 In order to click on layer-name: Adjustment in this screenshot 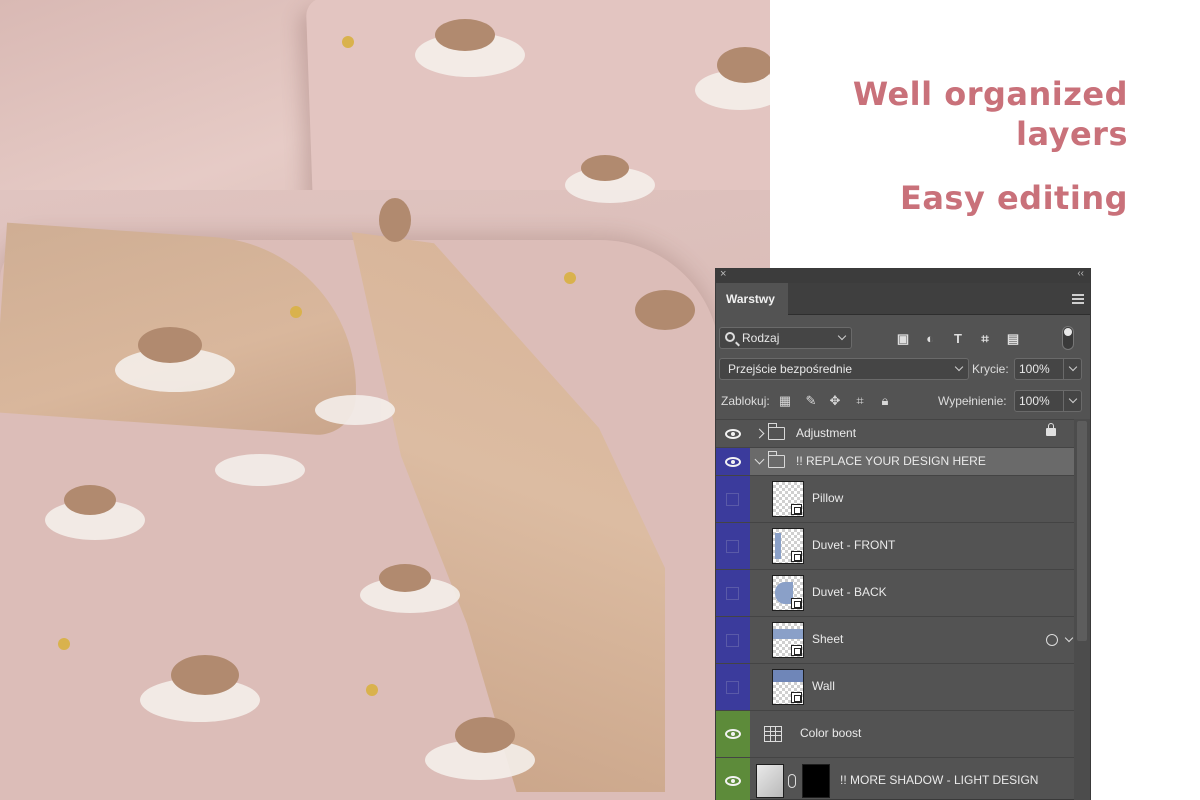, I will do `click(826, 432)`.